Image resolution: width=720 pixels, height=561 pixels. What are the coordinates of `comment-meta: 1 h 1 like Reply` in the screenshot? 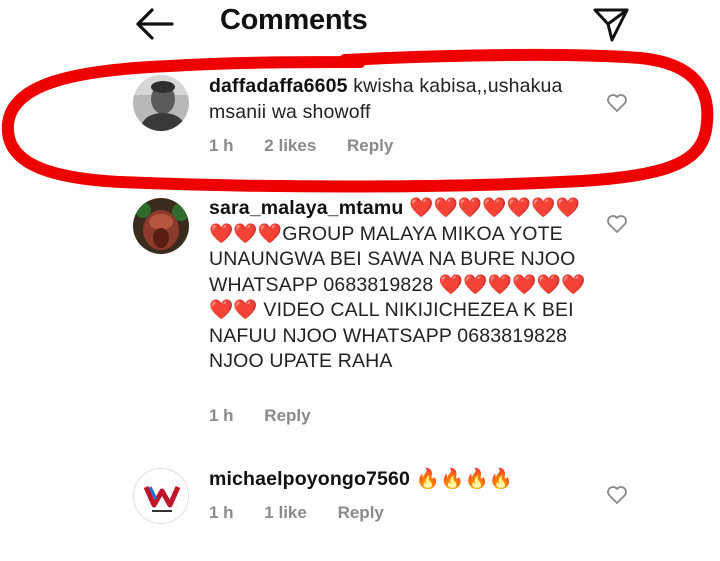 It's located at (309, 513).